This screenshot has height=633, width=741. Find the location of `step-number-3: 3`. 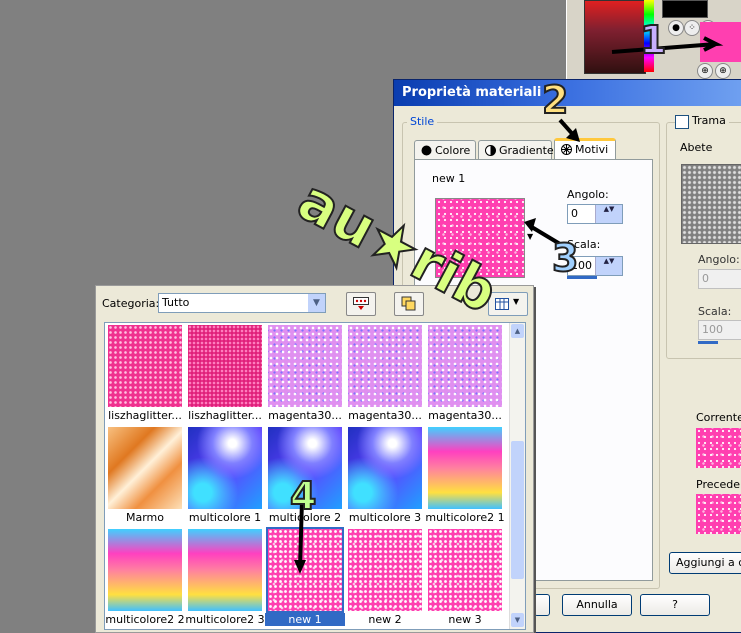

step-number-3: 3 is located at coordinates (565, 258).